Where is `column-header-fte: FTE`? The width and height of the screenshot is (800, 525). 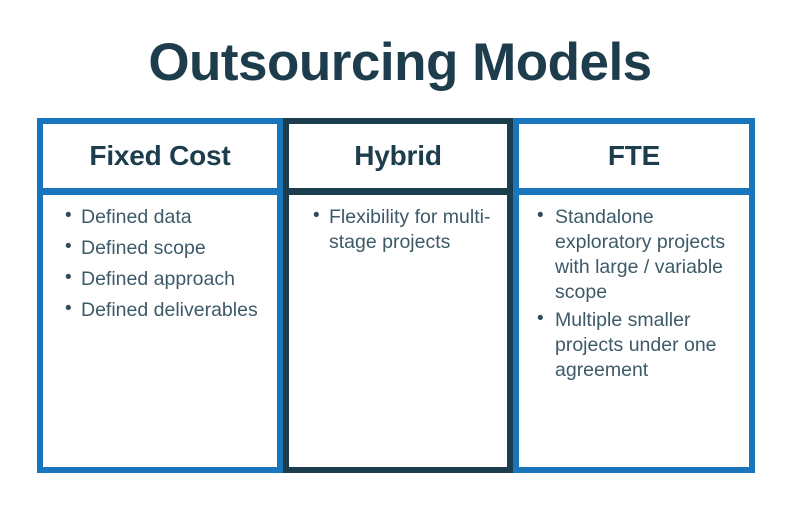 column-header-fte: FTE is located at coordinates (634, 156).